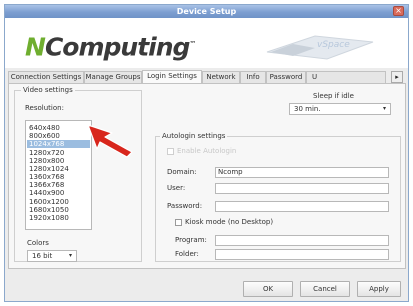  I want to click on program-label: Program:, so click(191, 240).